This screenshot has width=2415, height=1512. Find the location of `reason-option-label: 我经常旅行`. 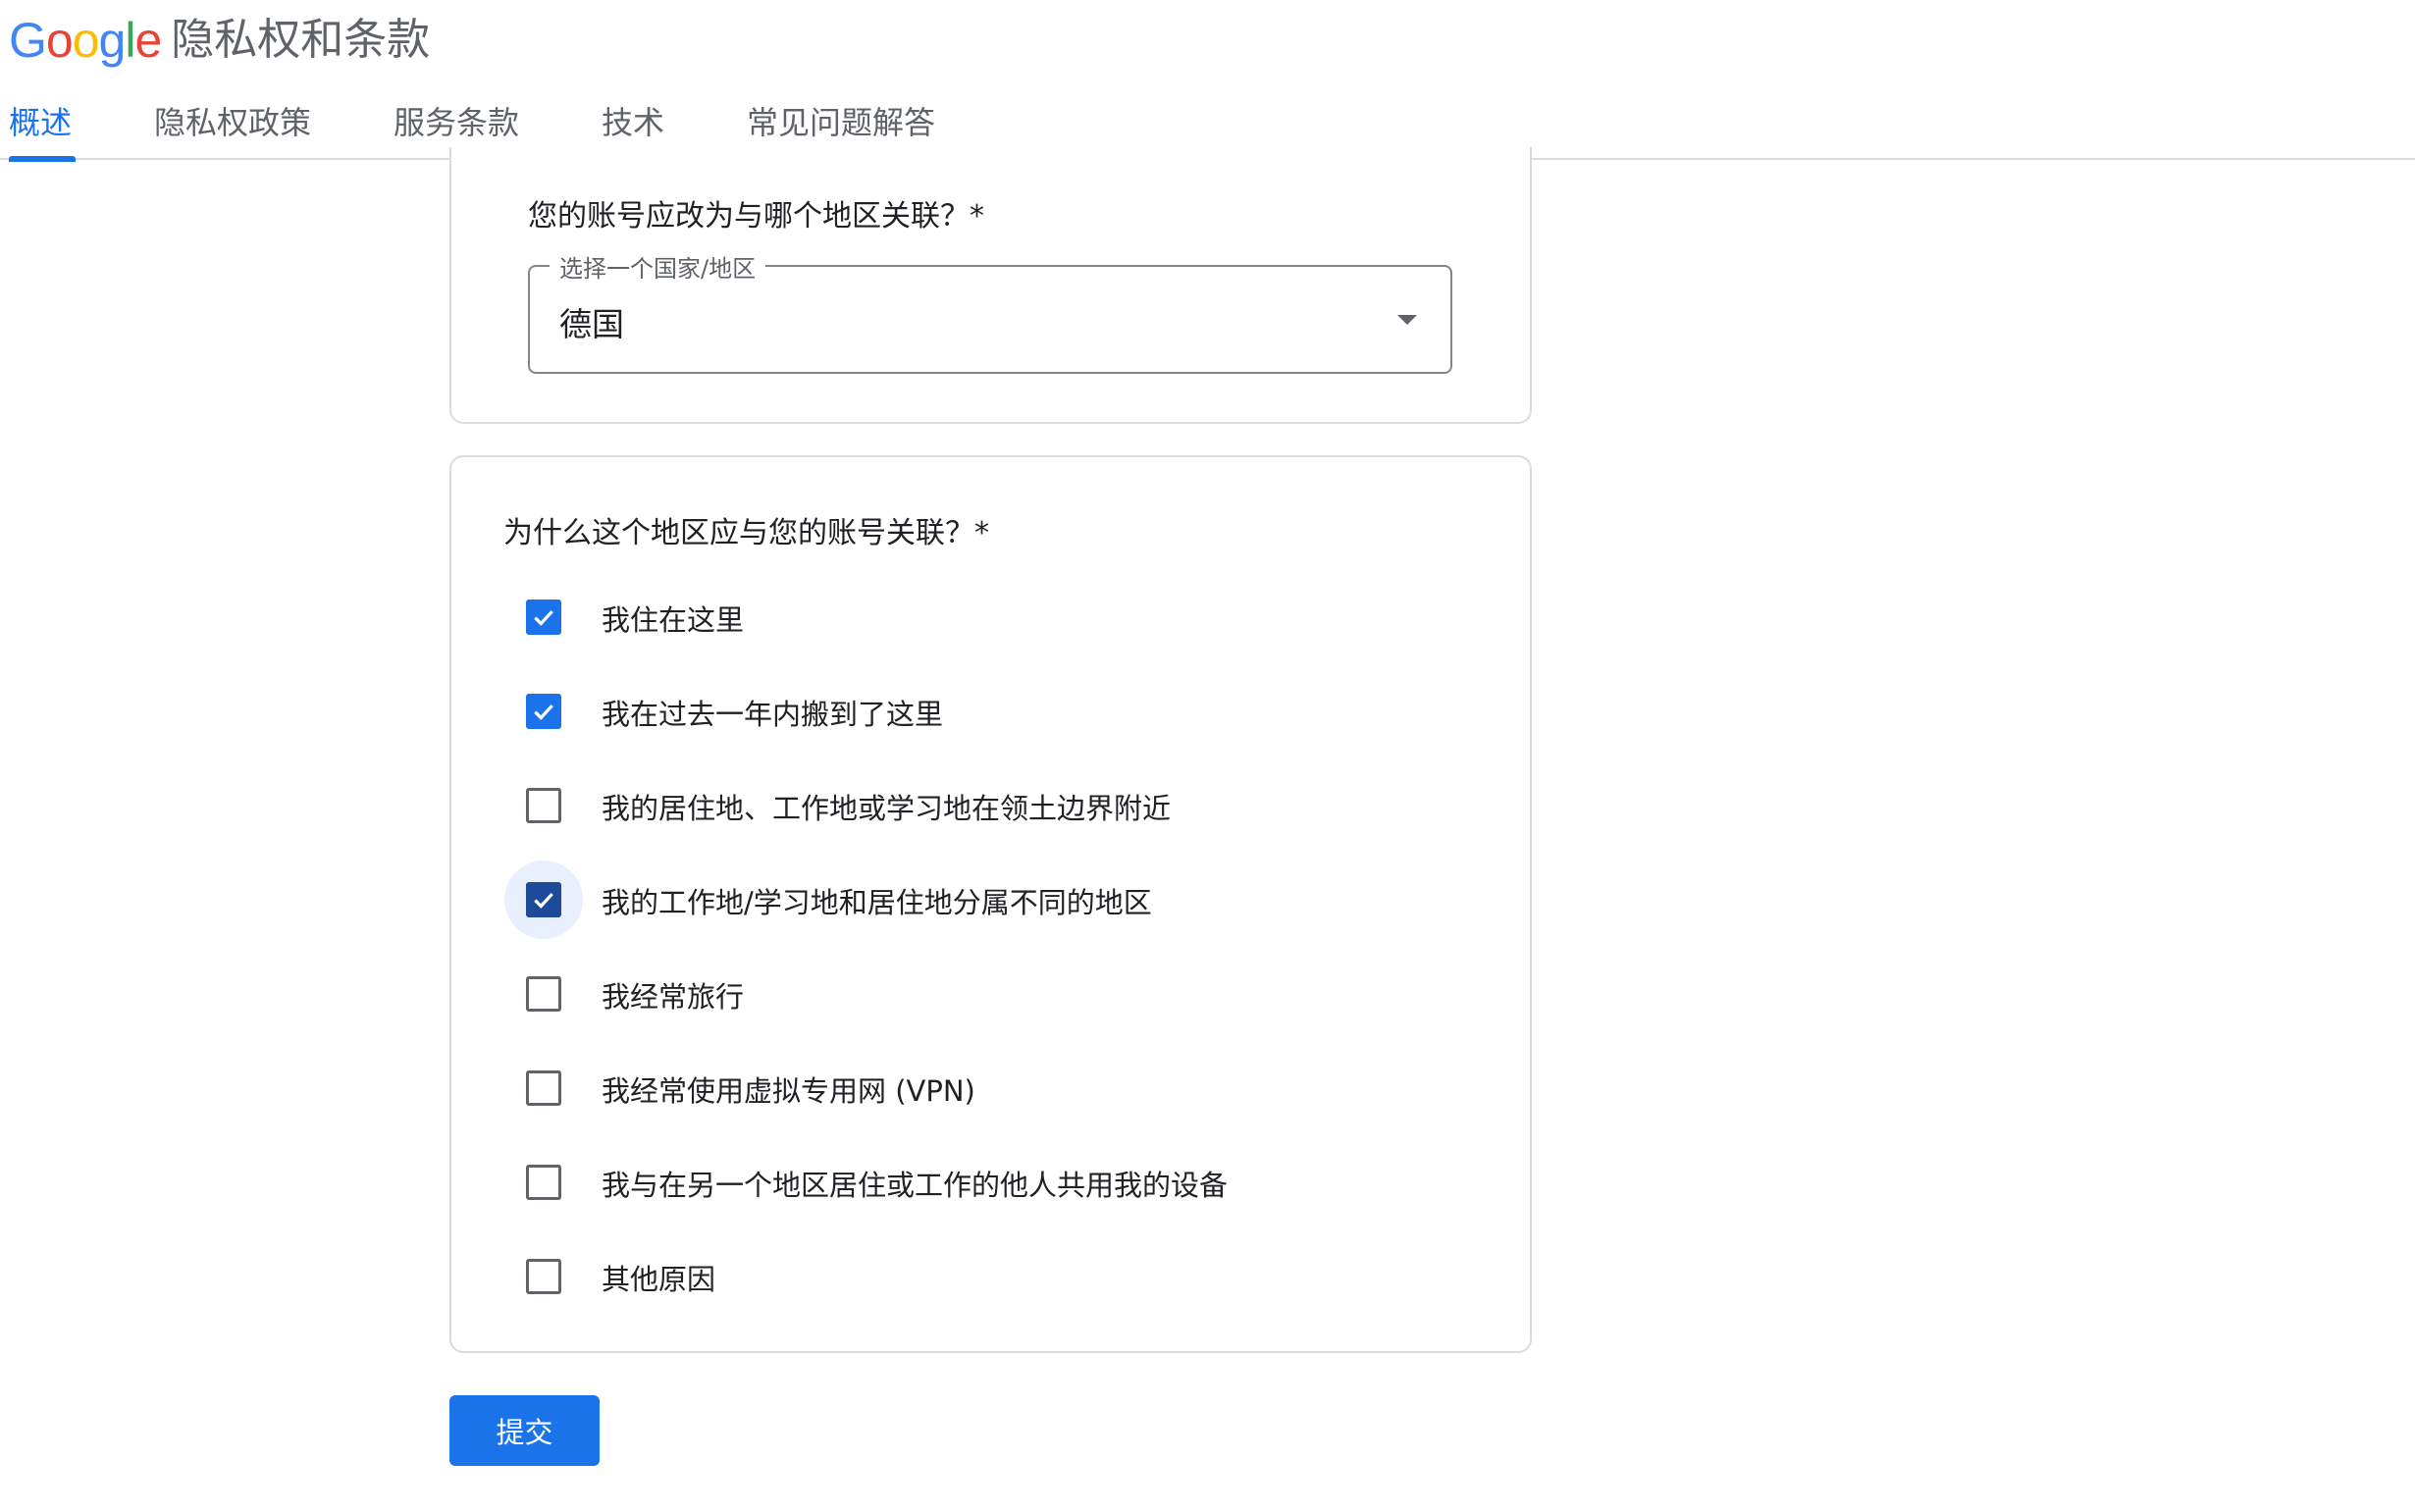

reason-option-label: 我经常旅行 is located at coordinates (673, 995).